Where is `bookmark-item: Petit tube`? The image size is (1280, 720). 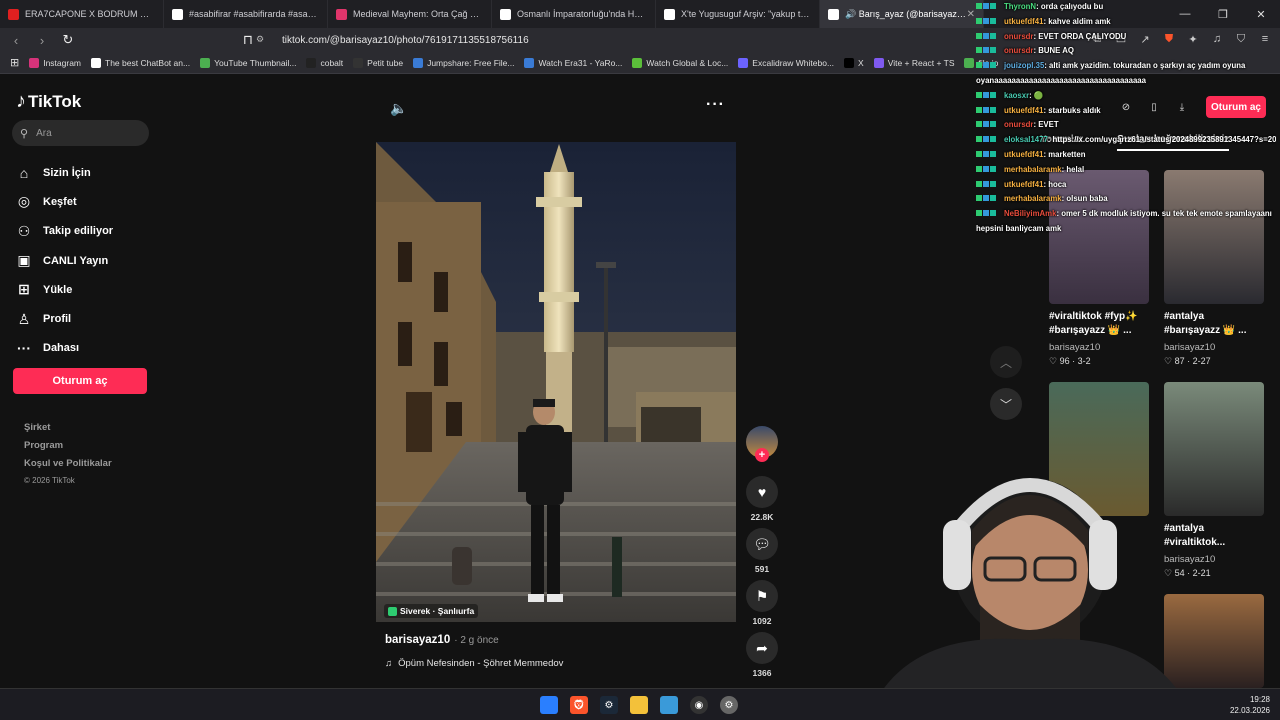 bookmark-item: Petit tube is located at coordinates (378, 62).